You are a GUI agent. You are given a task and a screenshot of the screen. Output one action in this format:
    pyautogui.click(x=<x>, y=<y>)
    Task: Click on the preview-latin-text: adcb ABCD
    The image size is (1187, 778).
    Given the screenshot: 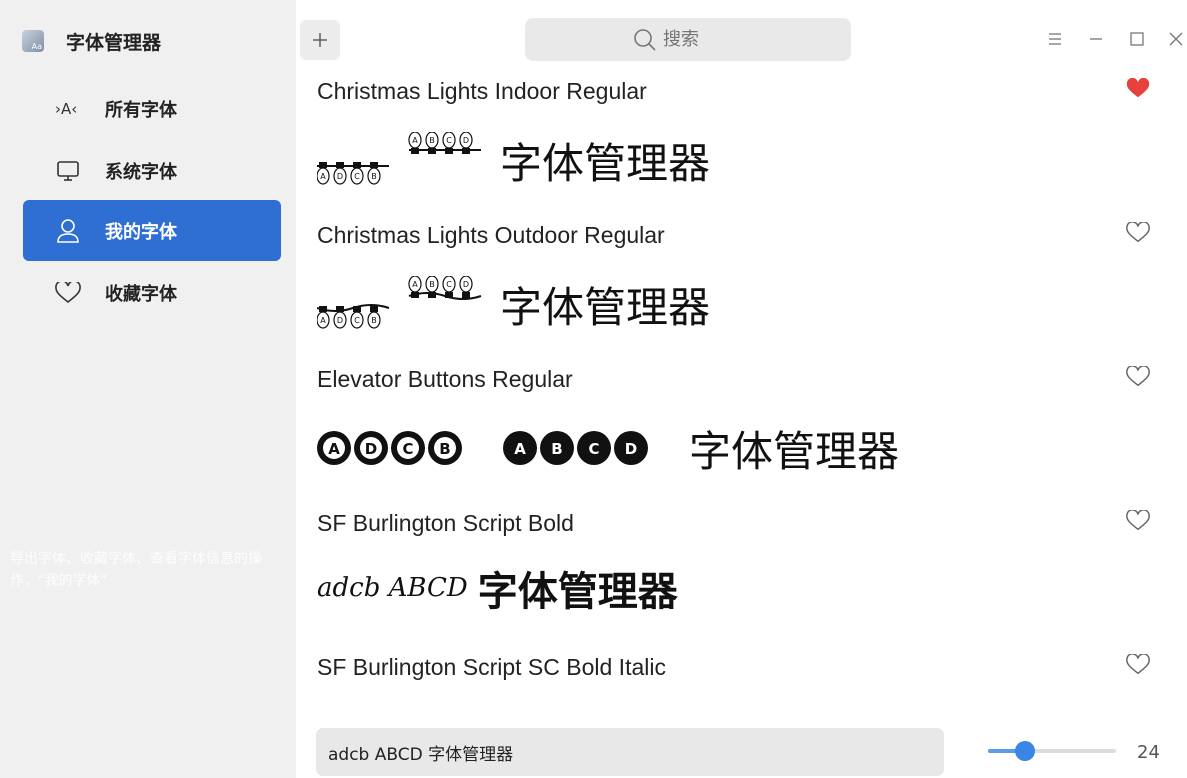 What is the action you would take?
    pyautogui.click(x=392, y=588)
    